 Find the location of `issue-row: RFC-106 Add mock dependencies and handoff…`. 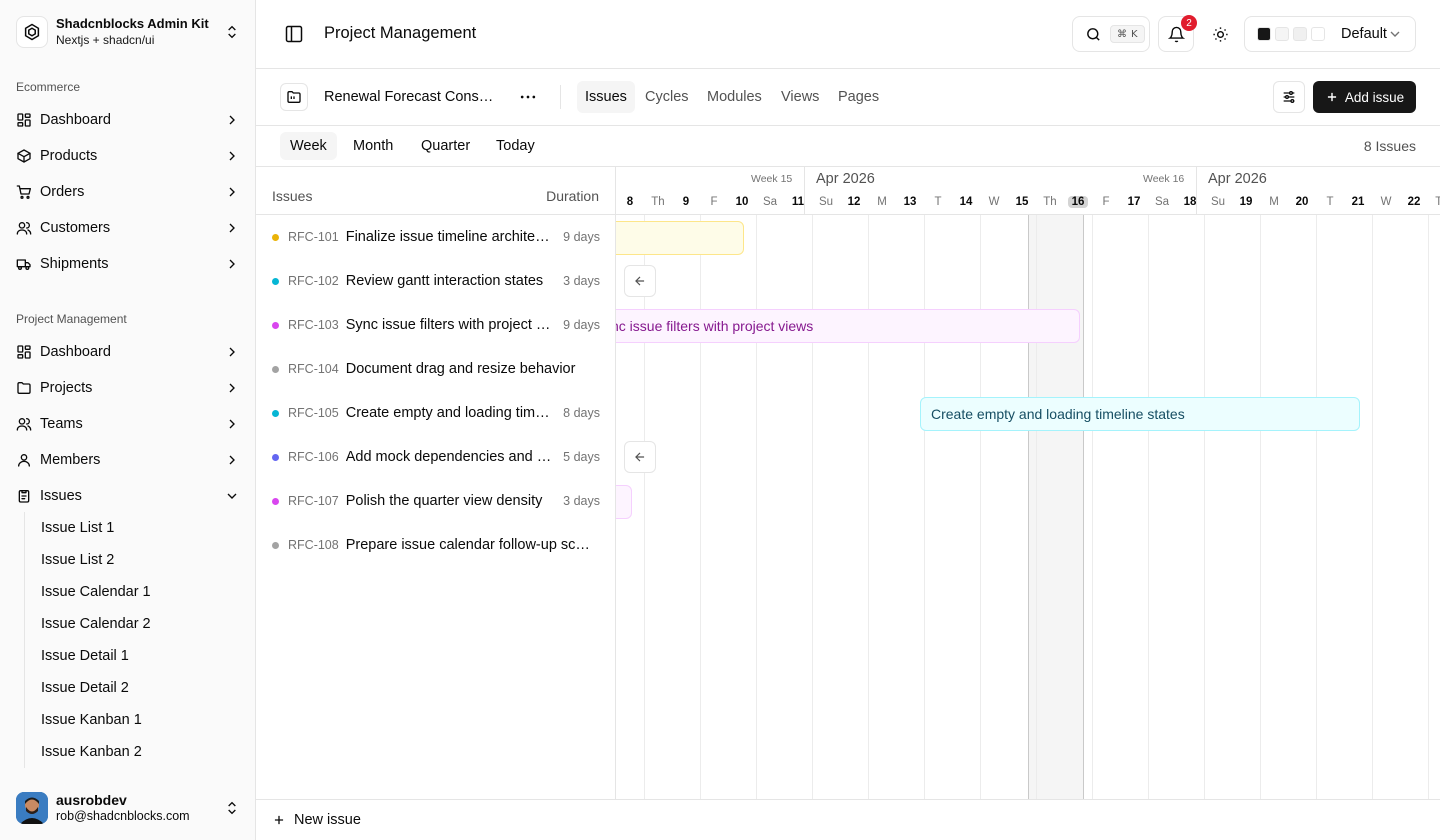

issue-row: RFC-106 Add mock dependencies and handoff… is located at coordinates (436, 457).